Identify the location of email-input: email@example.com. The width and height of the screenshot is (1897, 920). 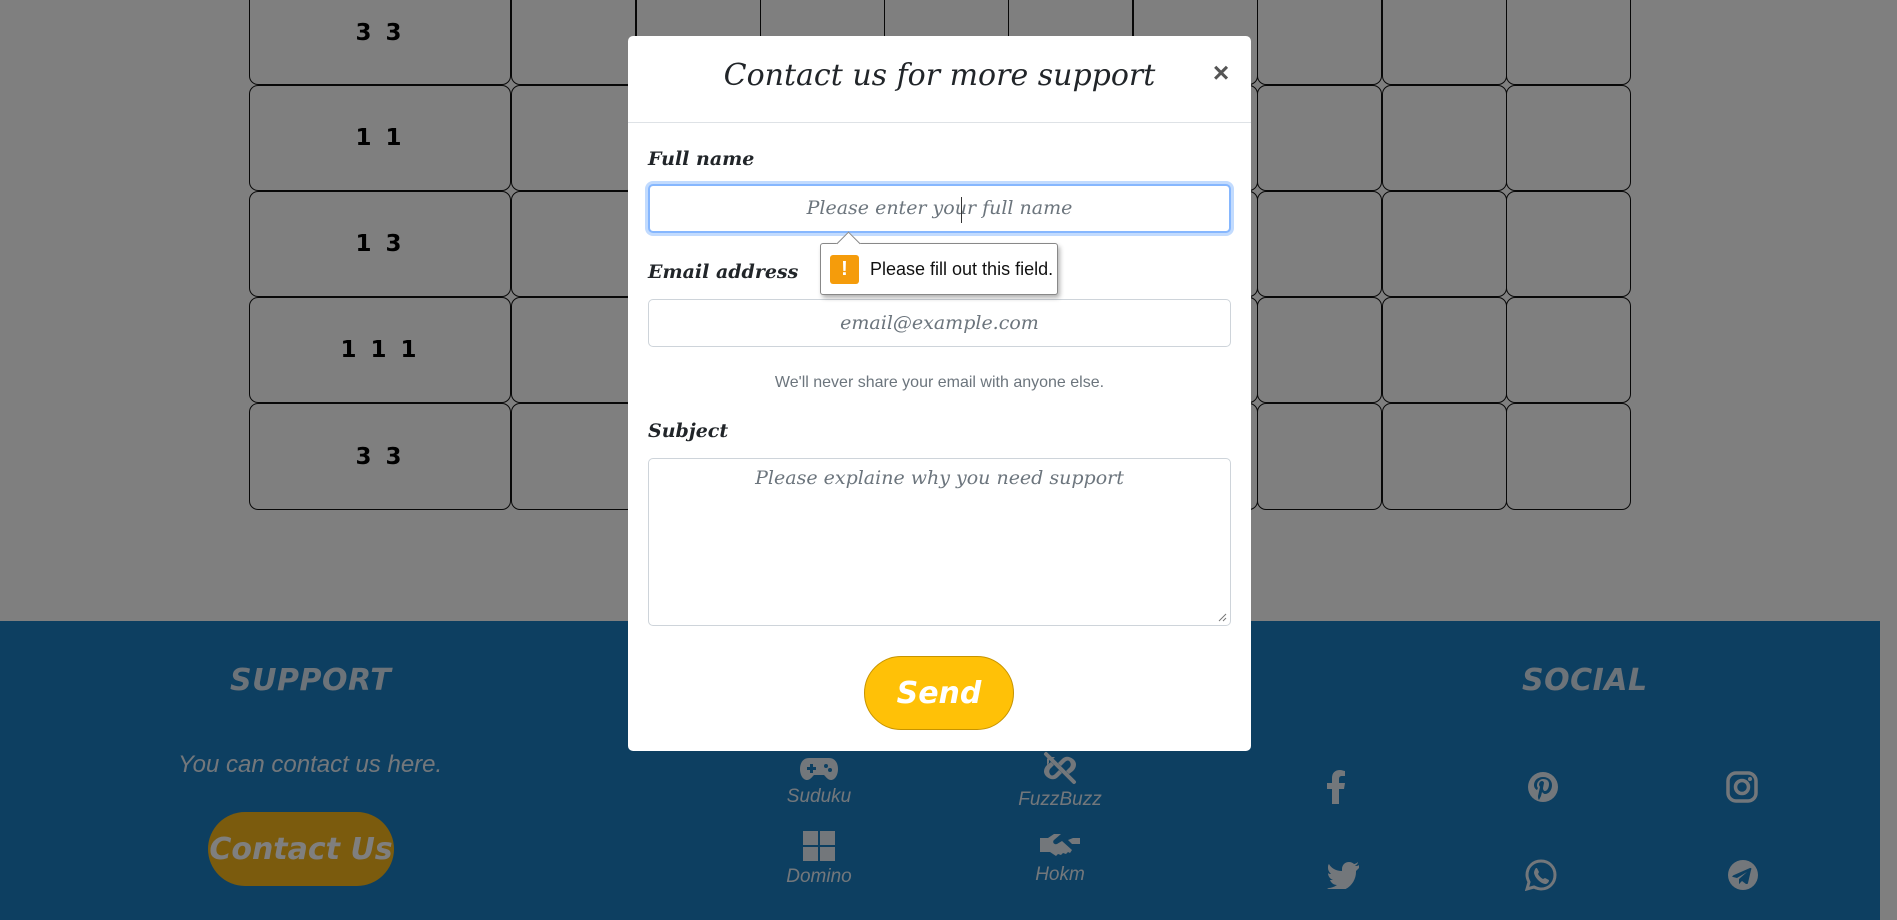
(939, 323).